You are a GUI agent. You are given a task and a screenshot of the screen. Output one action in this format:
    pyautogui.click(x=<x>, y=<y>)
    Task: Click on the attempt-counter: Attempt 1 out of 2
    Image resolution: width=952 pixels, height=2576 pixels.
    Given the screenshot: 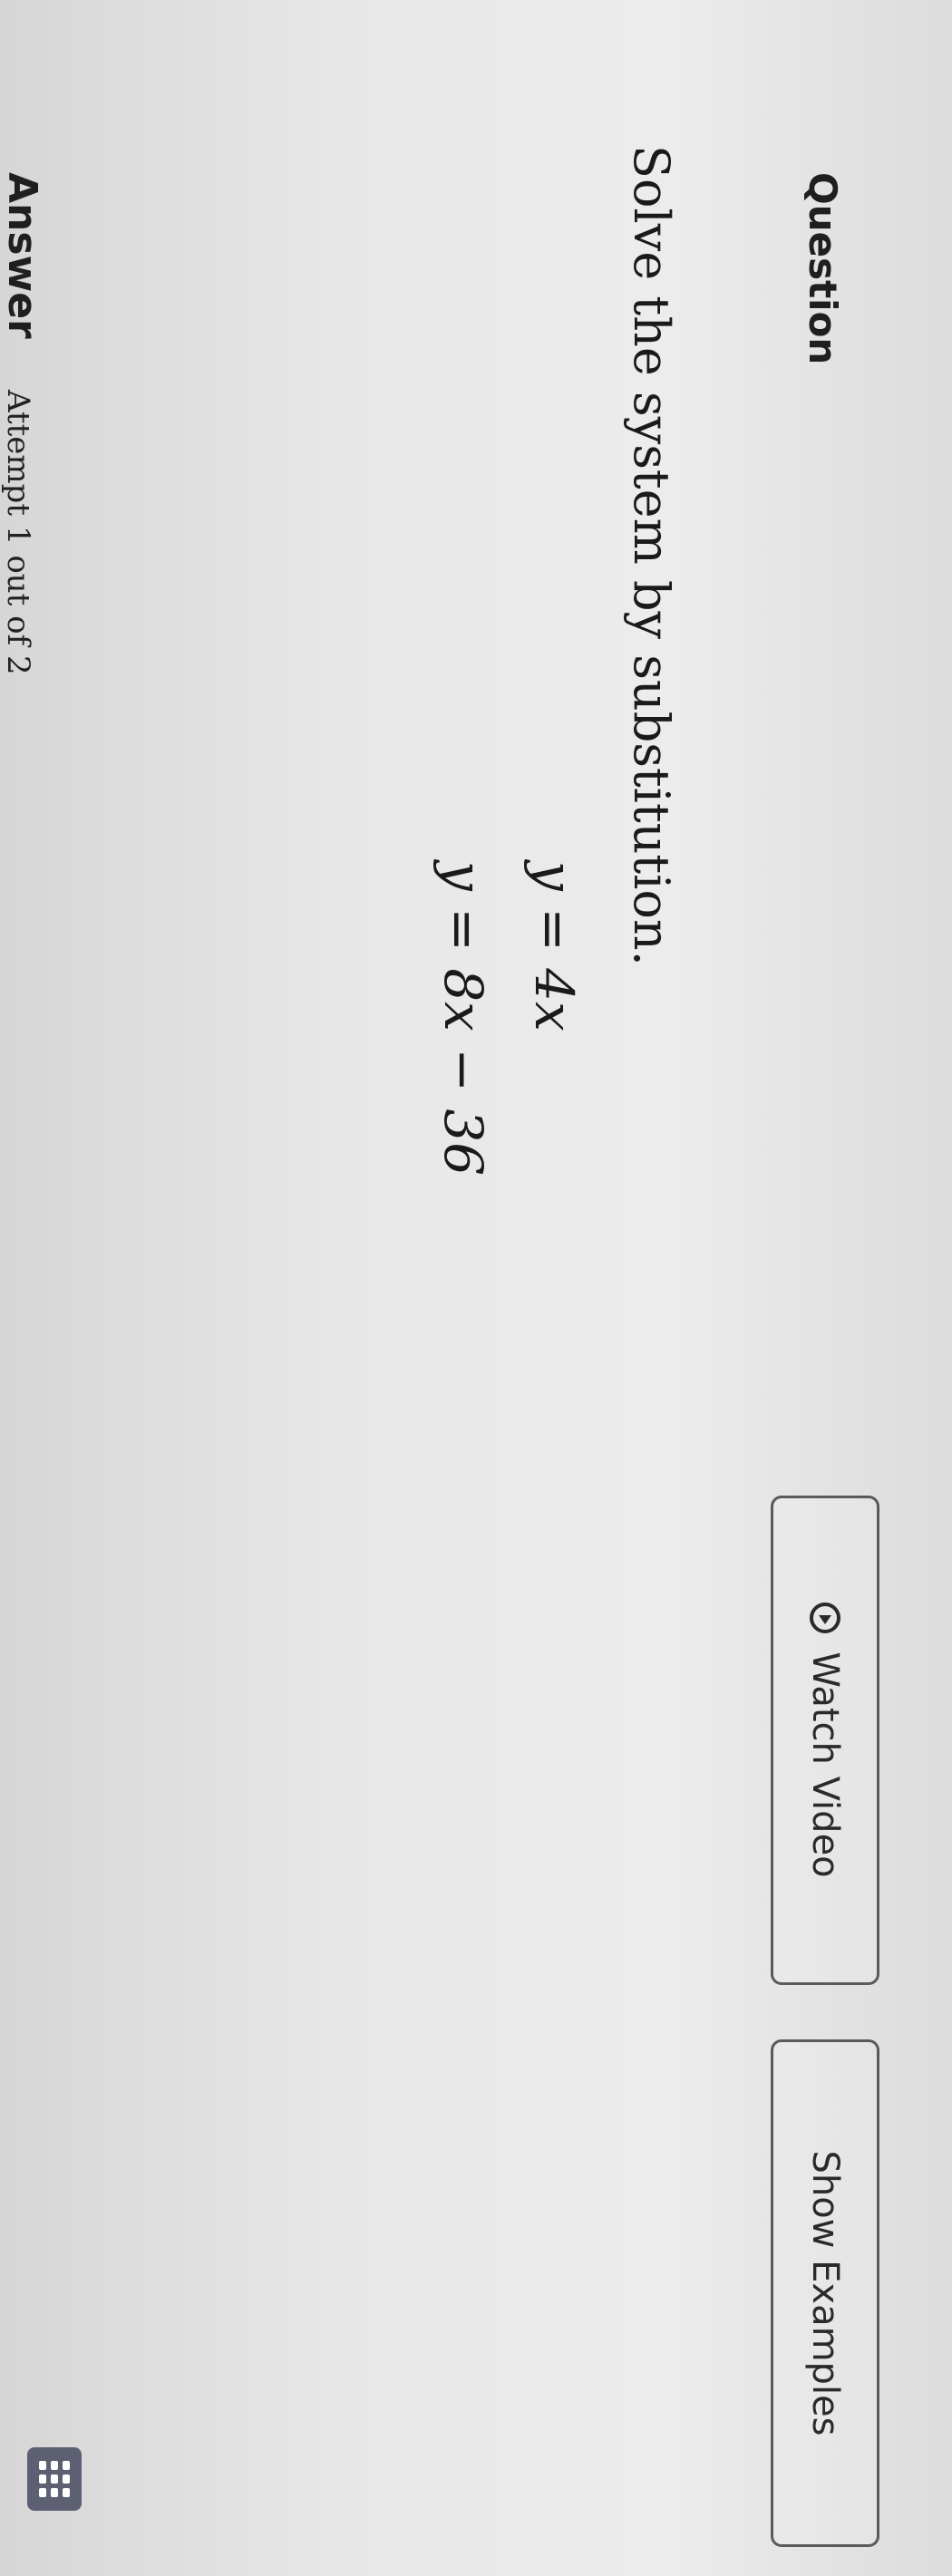 What is the action you would take?
    pyautogui.click(x=18, y=532)
    